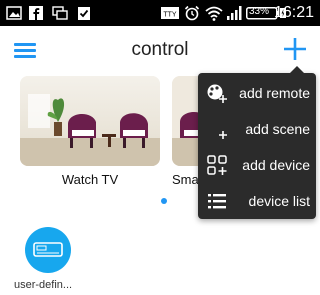 The height and width of the screenshot is (295, 320). Describe the element at coordinates (90, 179) in the screenshot. I see `scene-label: Watch TV` at that location.